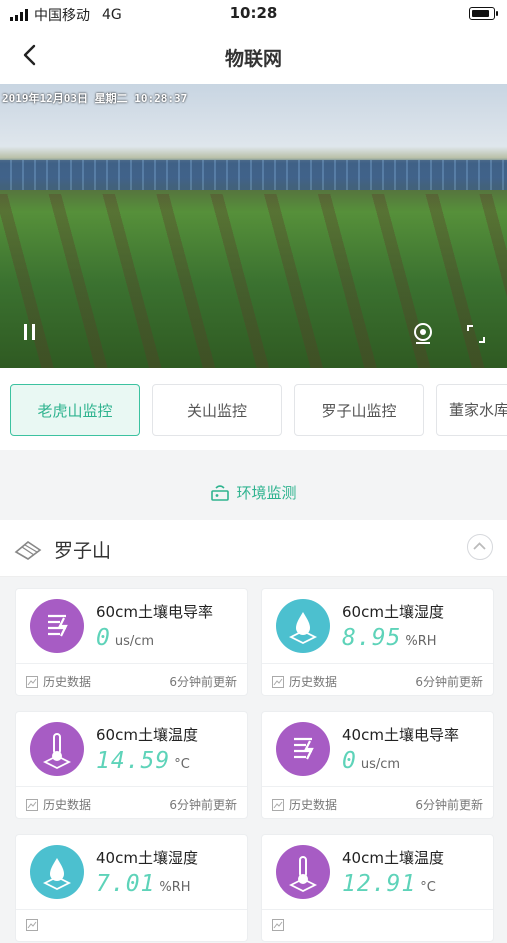 This screenshot has height=943, width=507. Describe the element at coordinates (266, 492) in the screenshot. I see `environment-monitor-label: 环境监测` at that location.